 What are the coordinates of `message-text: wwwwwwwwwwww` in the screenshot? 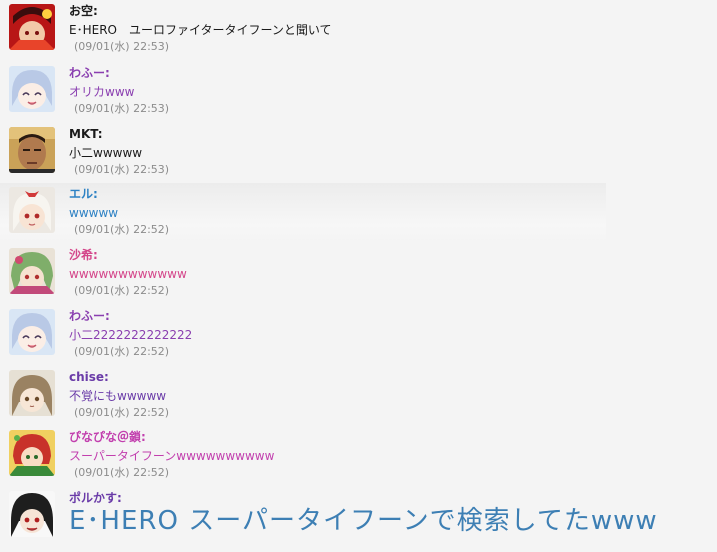 It's located at (128, 274).